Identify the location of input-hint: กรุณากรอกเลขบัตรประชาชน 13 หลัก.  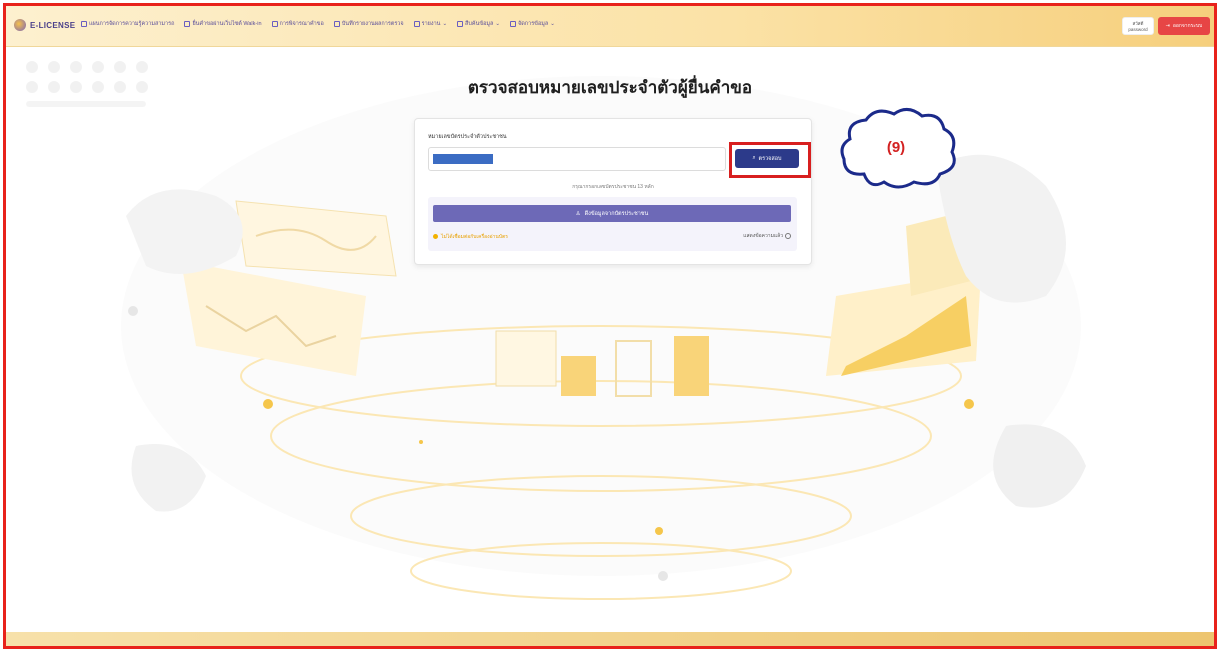
(613, 187).